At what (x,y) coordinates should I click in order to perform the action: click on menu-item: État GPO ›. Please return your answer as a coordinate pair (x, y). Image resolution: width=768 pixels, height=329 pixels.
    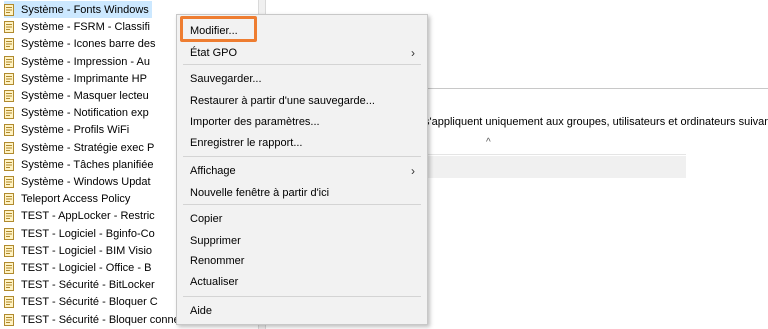
    Looking at the image, I should click on (302, 53).